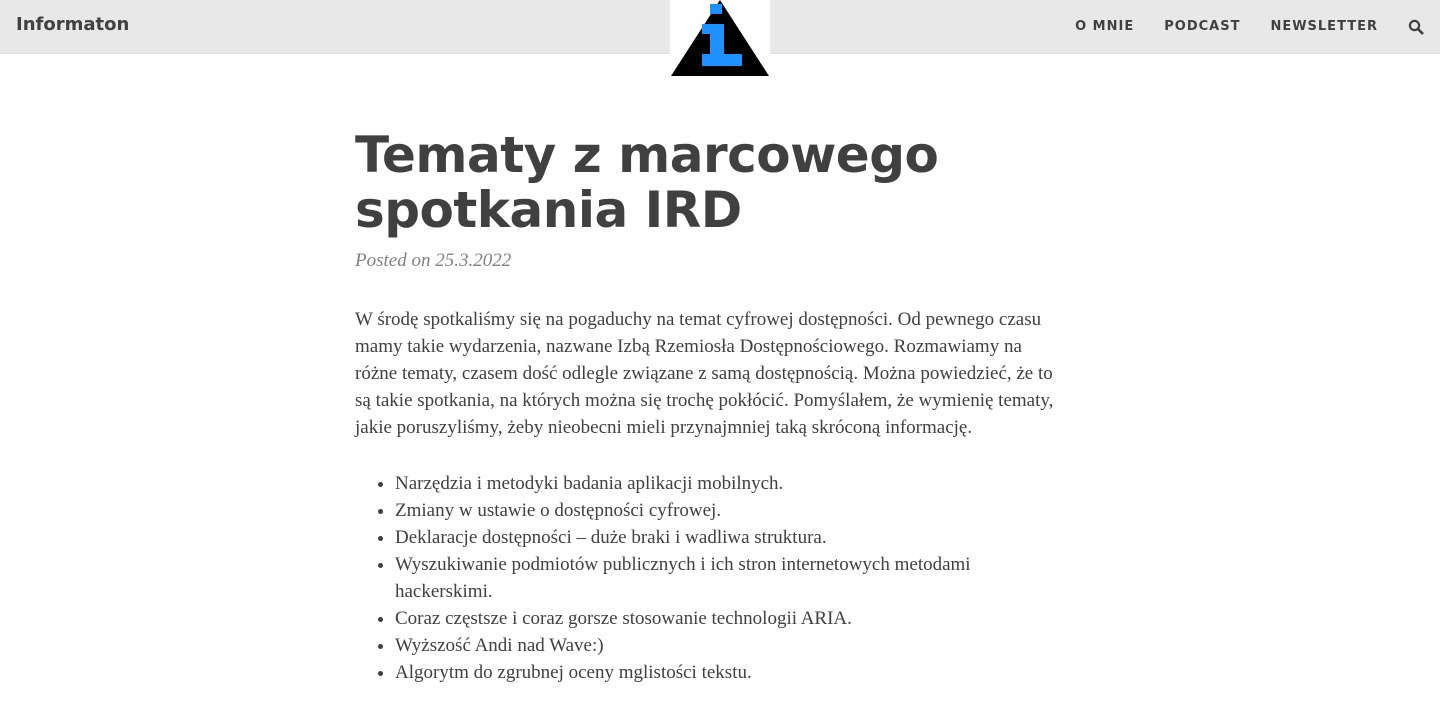 This screenshot has height=720, width=1440. What do you see at coordinates (1257, 27) in the screenshot?
I see `main-nav: O MNIE PODCAST NEWSLETTER` at bounding box center [1257, 27].